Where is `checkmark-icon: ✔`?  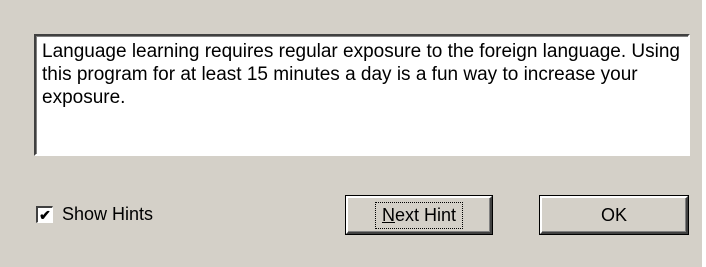
checkmark-icon: ✔ is located at coordinates (45, 214).